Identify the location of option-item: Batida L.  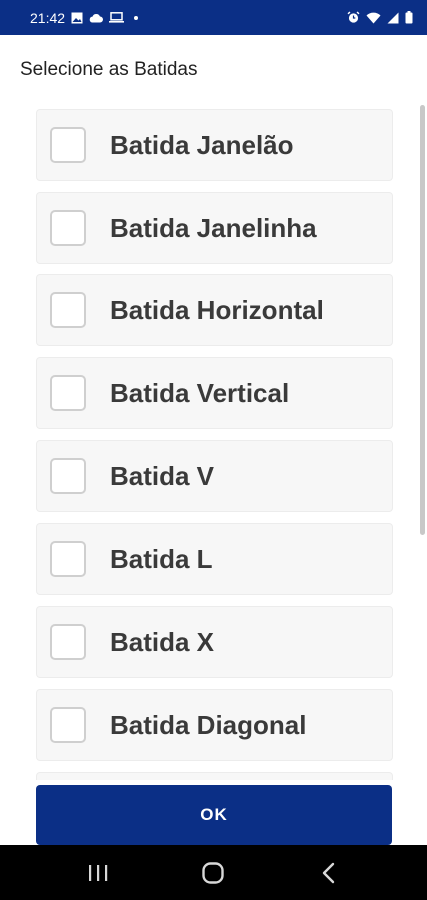
(214, 559).